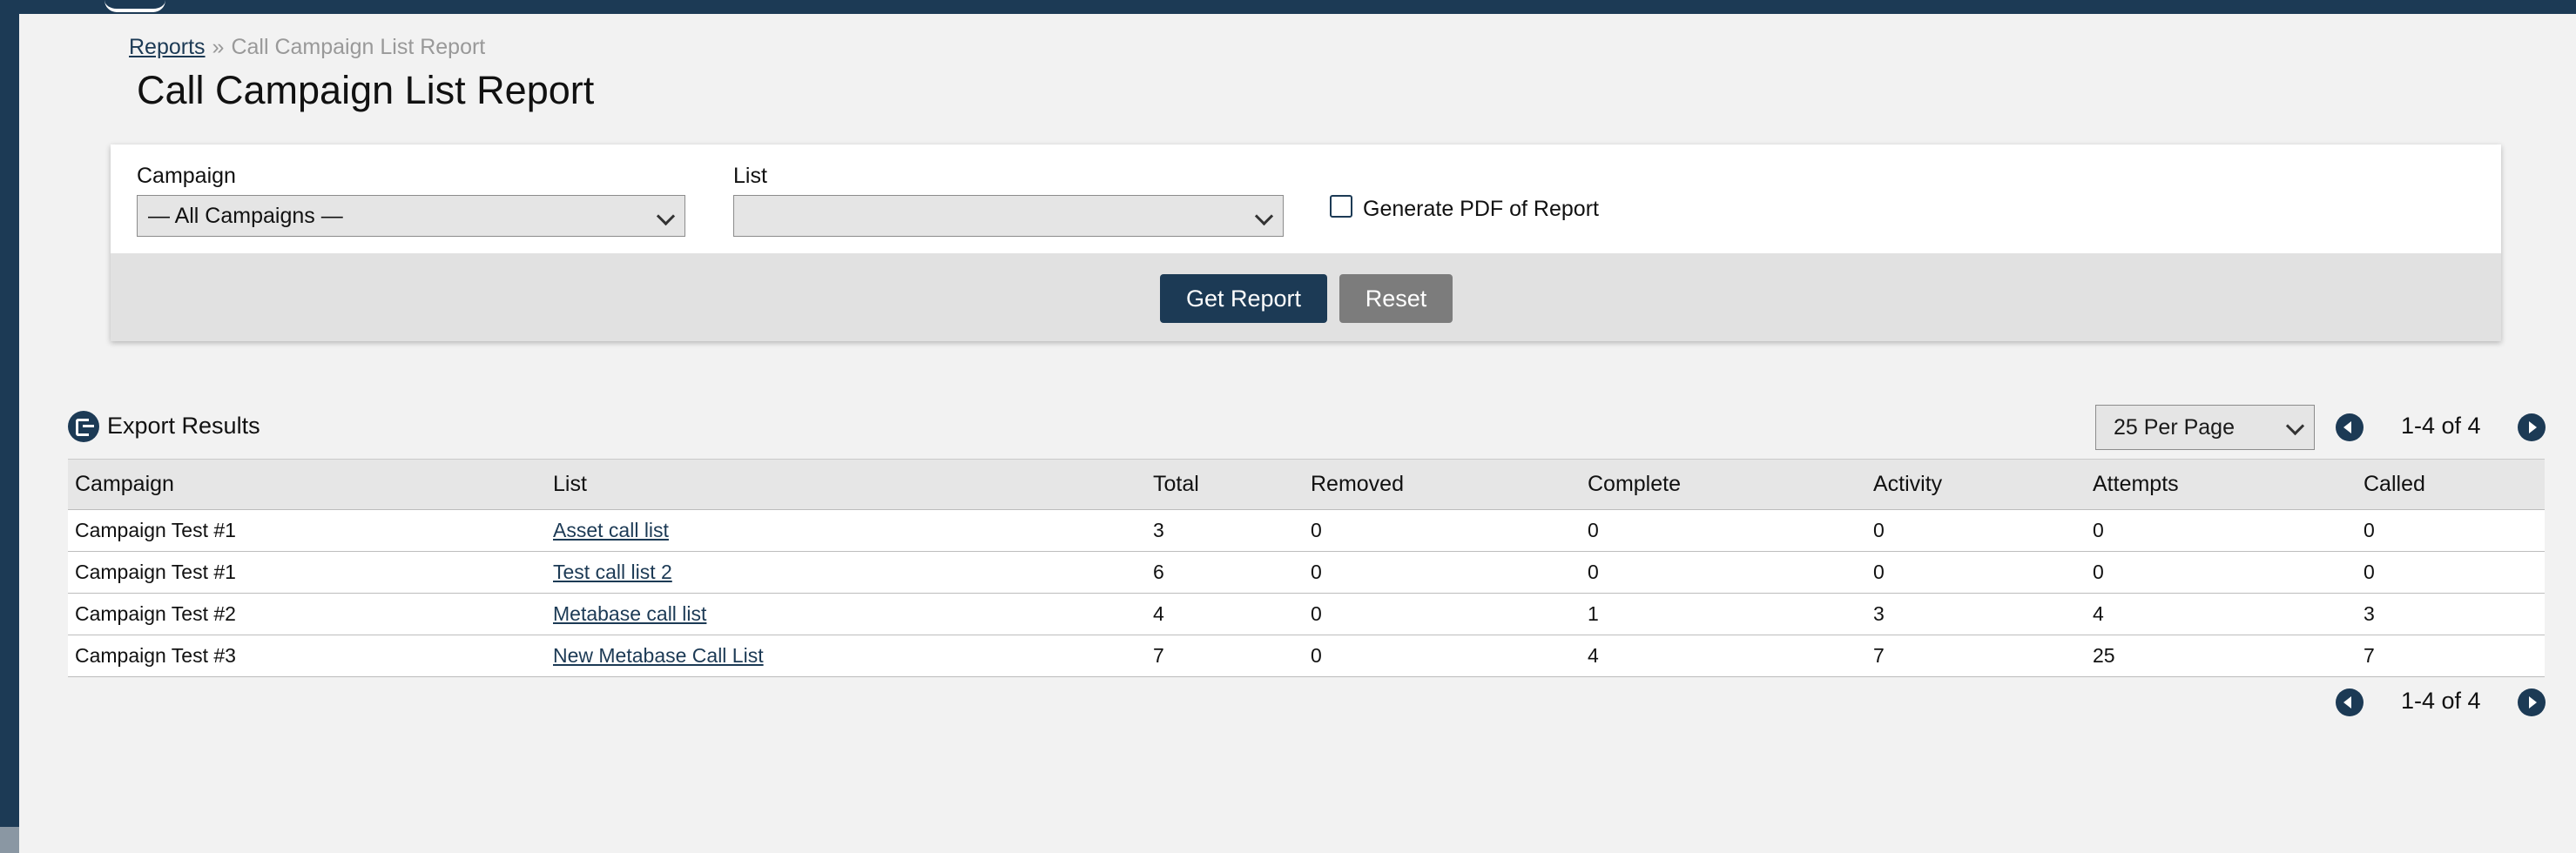  I want to click on column-header-activity: Activity, so click(1976, 485).